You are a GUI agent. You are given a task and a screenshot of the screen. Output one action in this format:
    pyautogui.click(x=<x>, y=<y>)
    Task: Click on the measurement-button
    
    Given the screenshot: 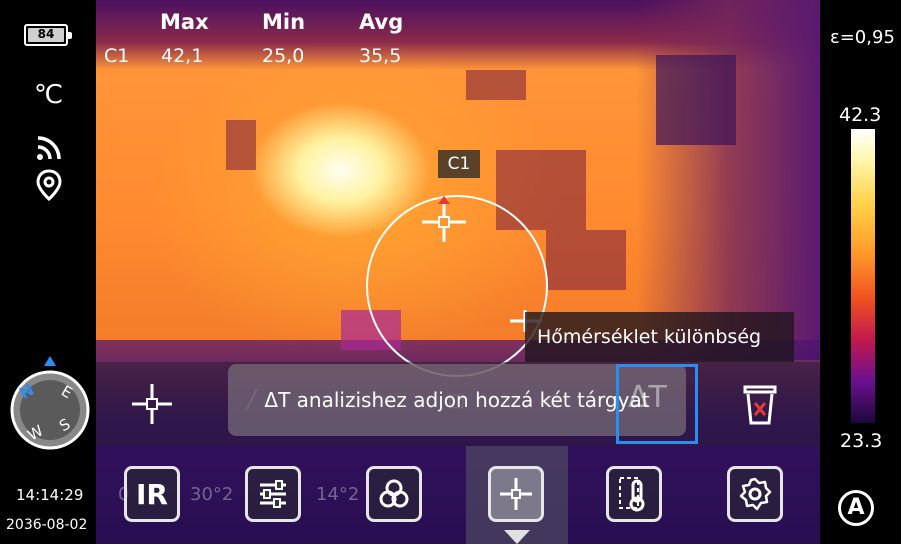 What is the action you would take?
    pyautogui.click(x=516, y=494)
    